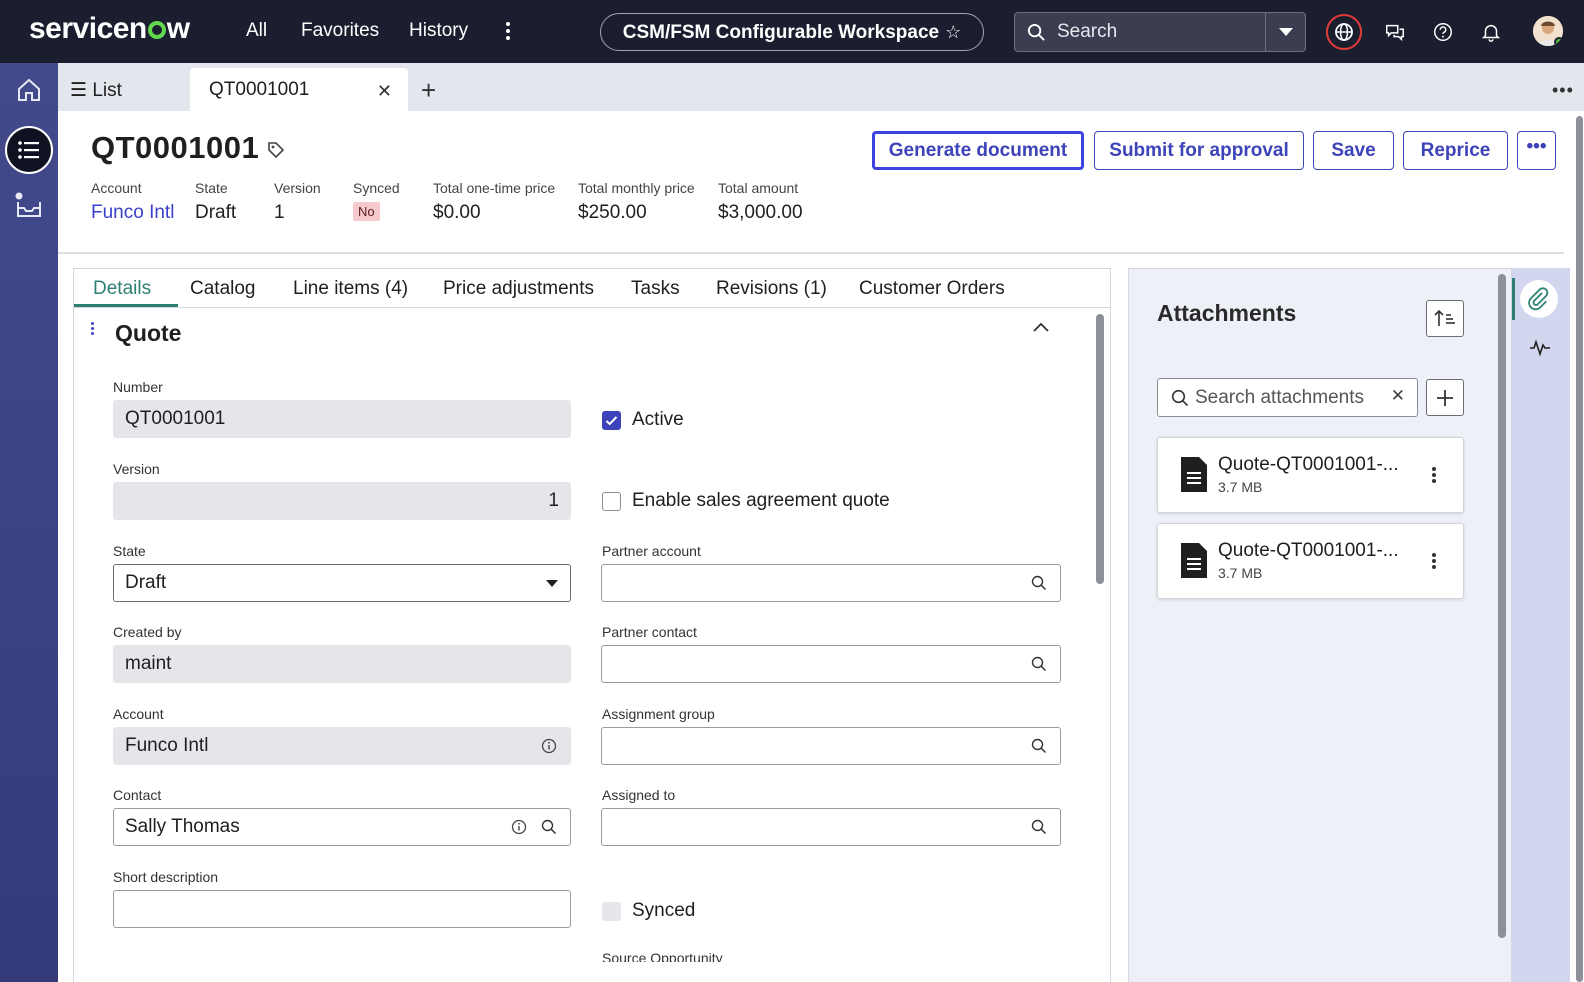  Describe the element at coordinates (1041, 327) in the screenshot. I see `chevron-up-icon` at that location.